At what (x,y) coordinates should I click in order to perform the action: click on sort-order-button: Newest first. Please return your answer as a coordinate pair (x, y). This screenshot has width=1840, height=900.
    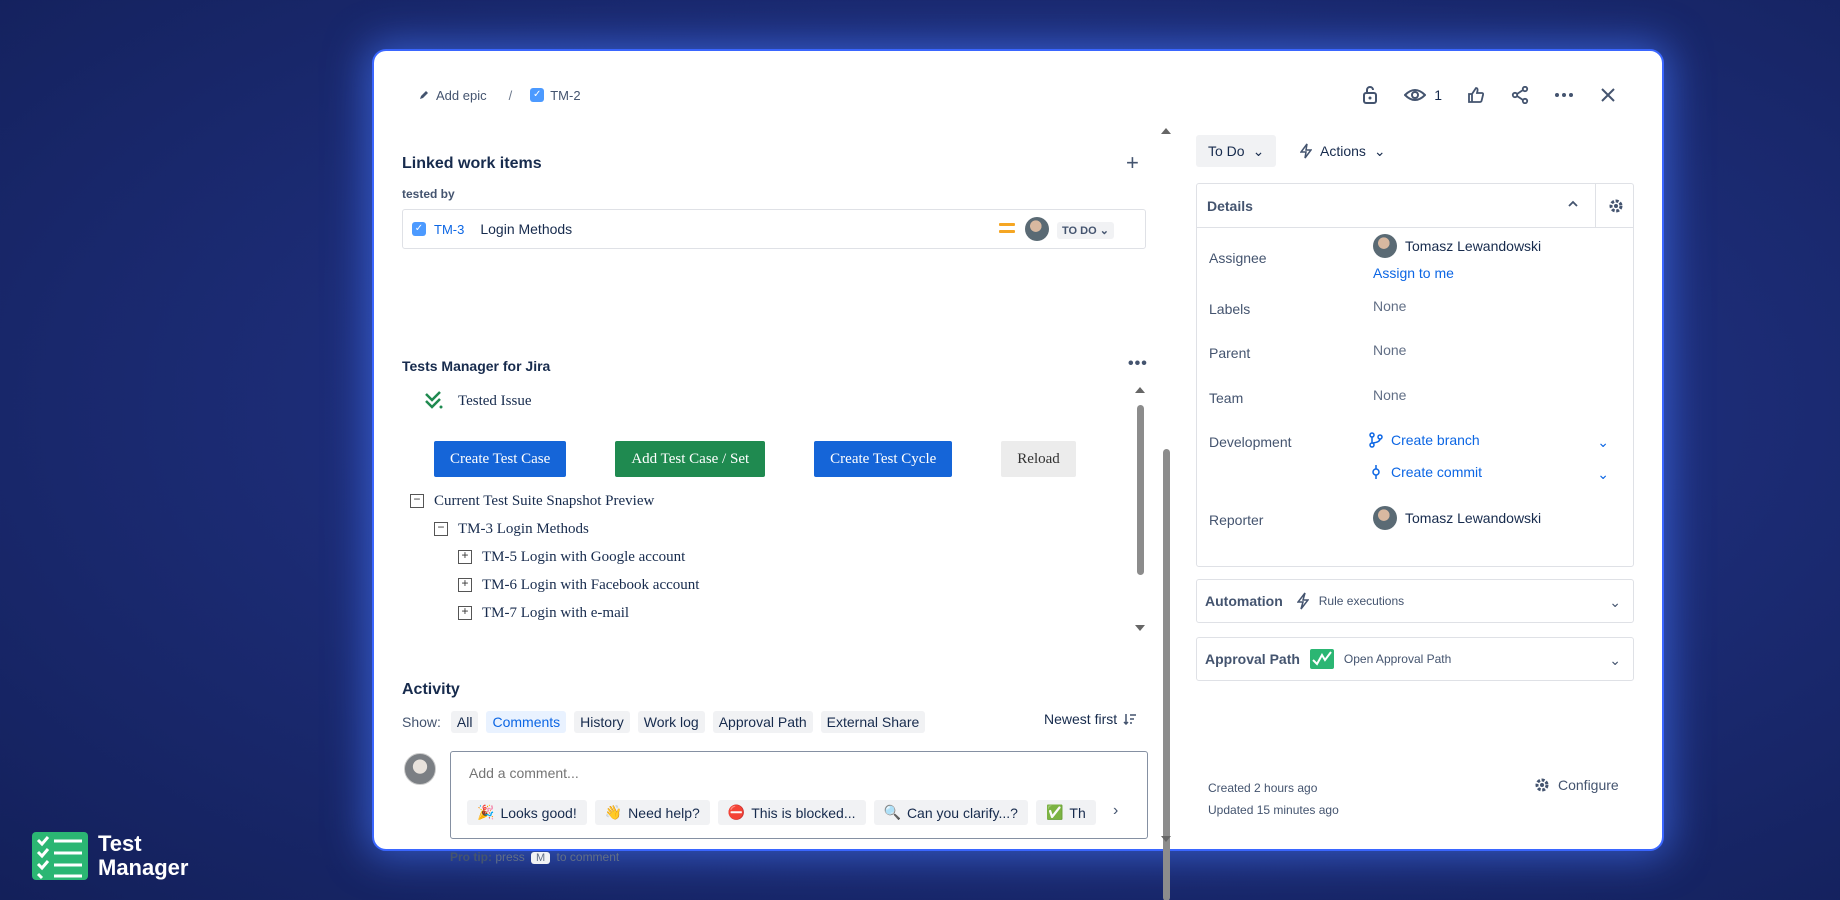
    Looking at the image, I should click on (1090, 719).